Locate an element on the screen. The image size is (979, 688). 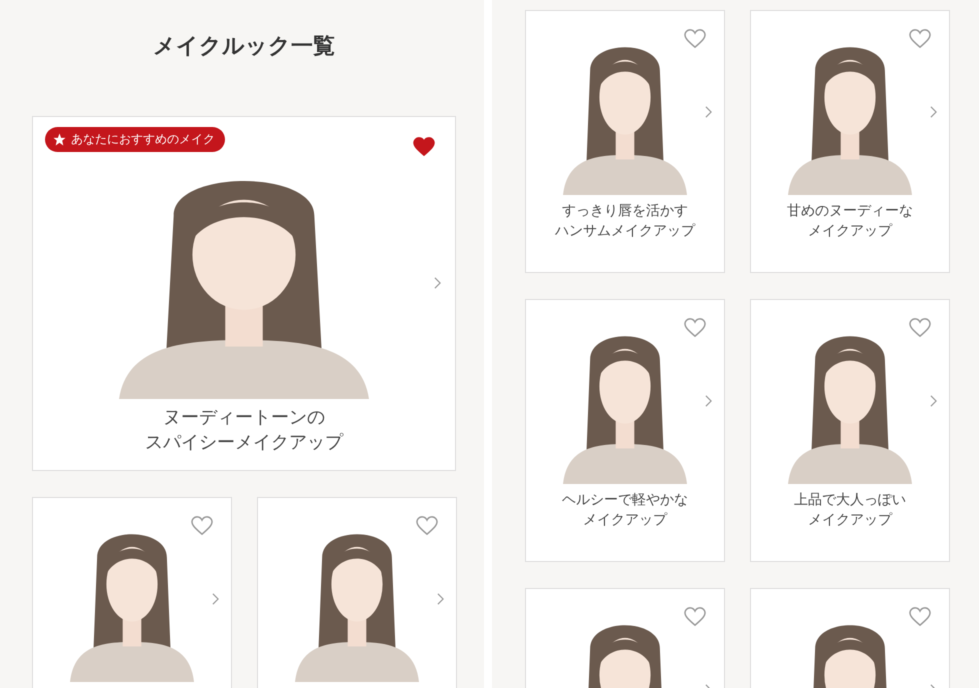
look-title-line: ヌーディートーンの is located at coordinates (244, 418).